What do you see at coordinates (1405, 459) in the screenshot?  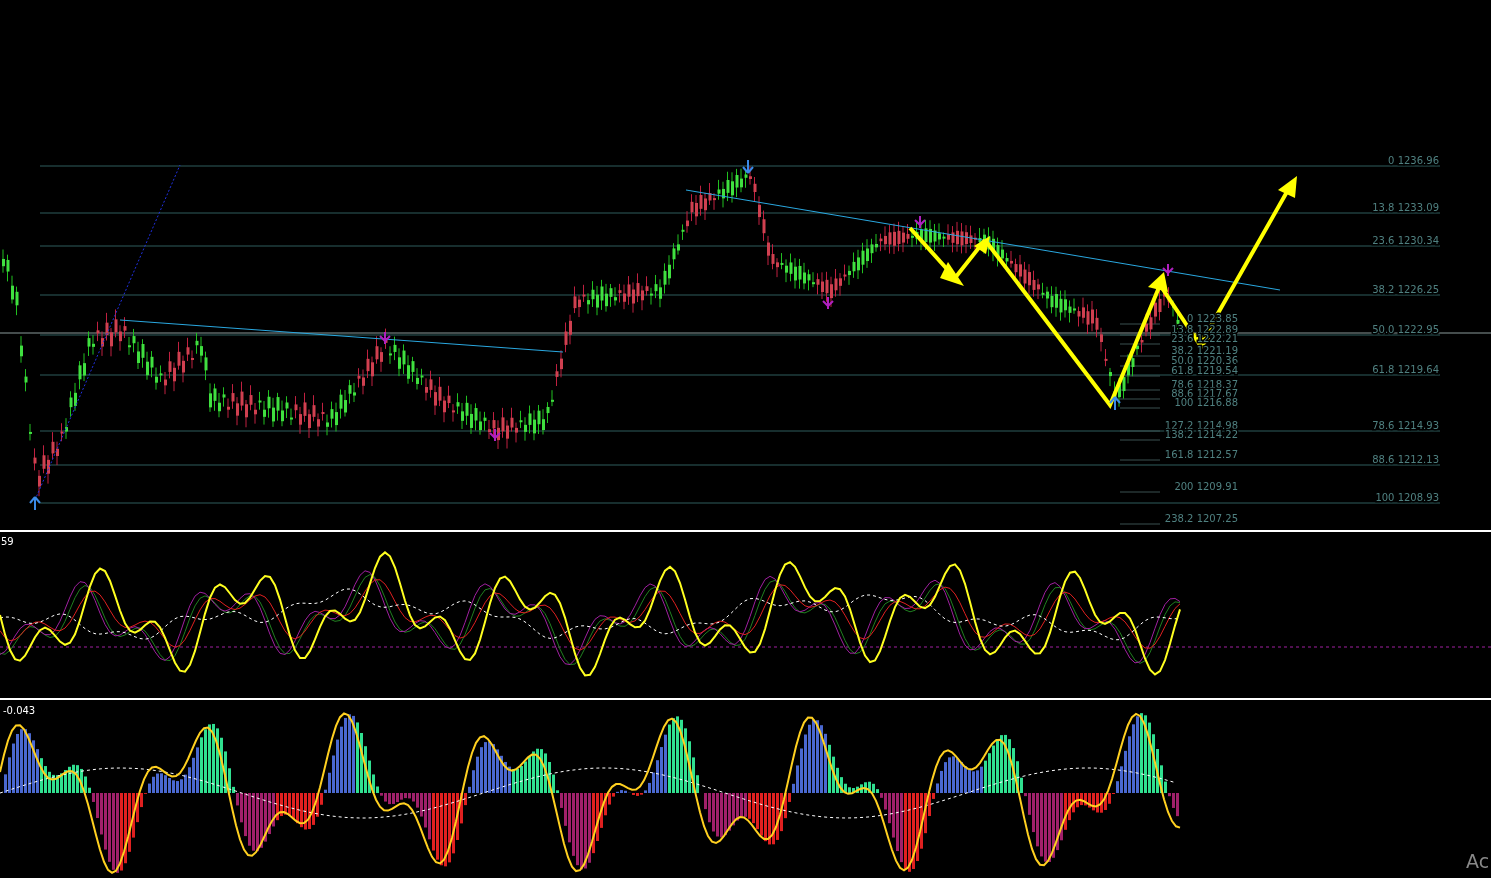 I see `fibonacci-level-label: 88.6 1212.13` at bounding box center [1405, 459].